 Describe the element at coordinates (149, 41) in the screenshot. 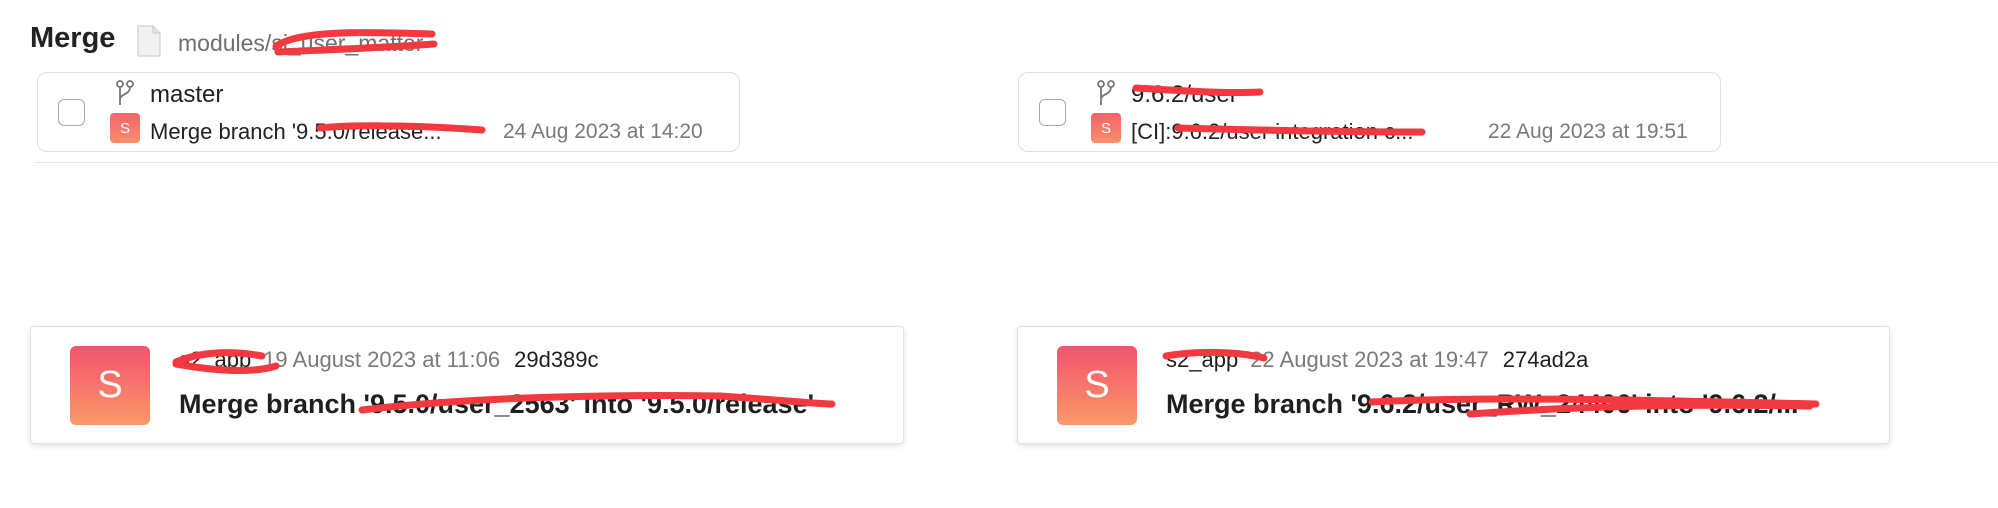

I see `file-icon` at that location.